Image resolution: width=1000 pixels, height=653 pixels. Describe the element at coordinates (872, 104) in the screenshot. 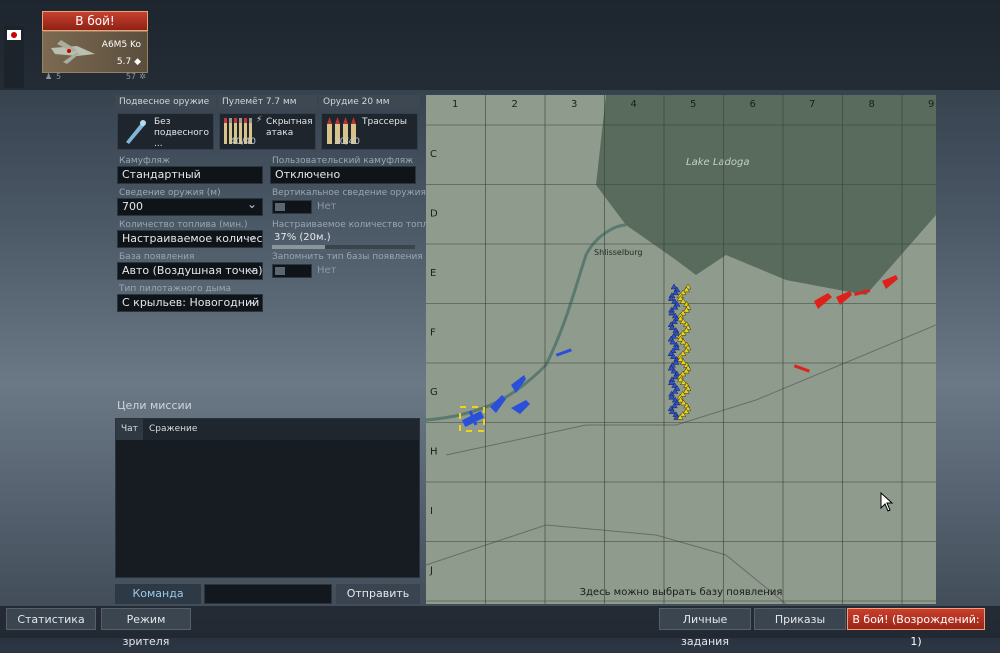

I see `grid-column-label: 8` at that location.